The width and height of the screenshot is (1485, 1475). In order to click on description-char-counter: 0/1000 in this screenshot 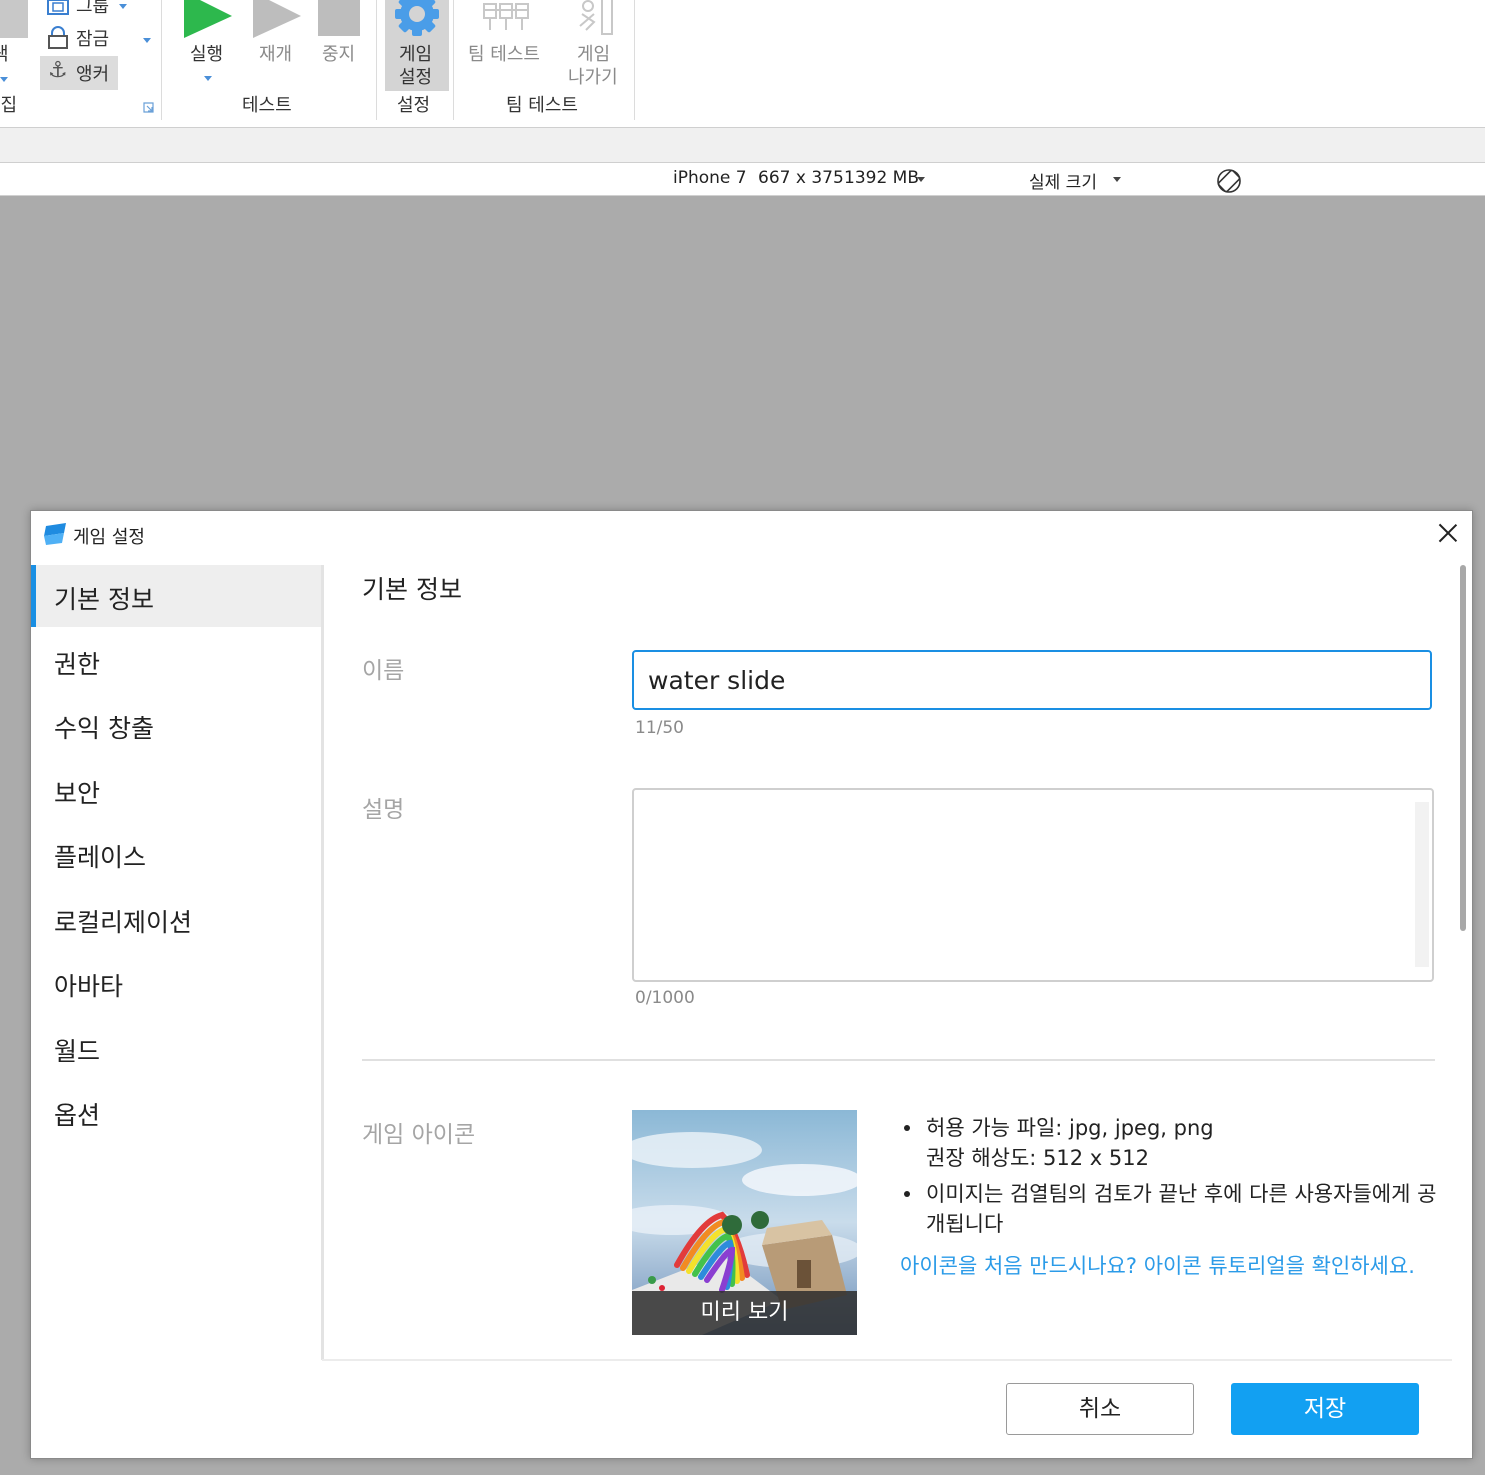, I will do `click(665, 998)`.